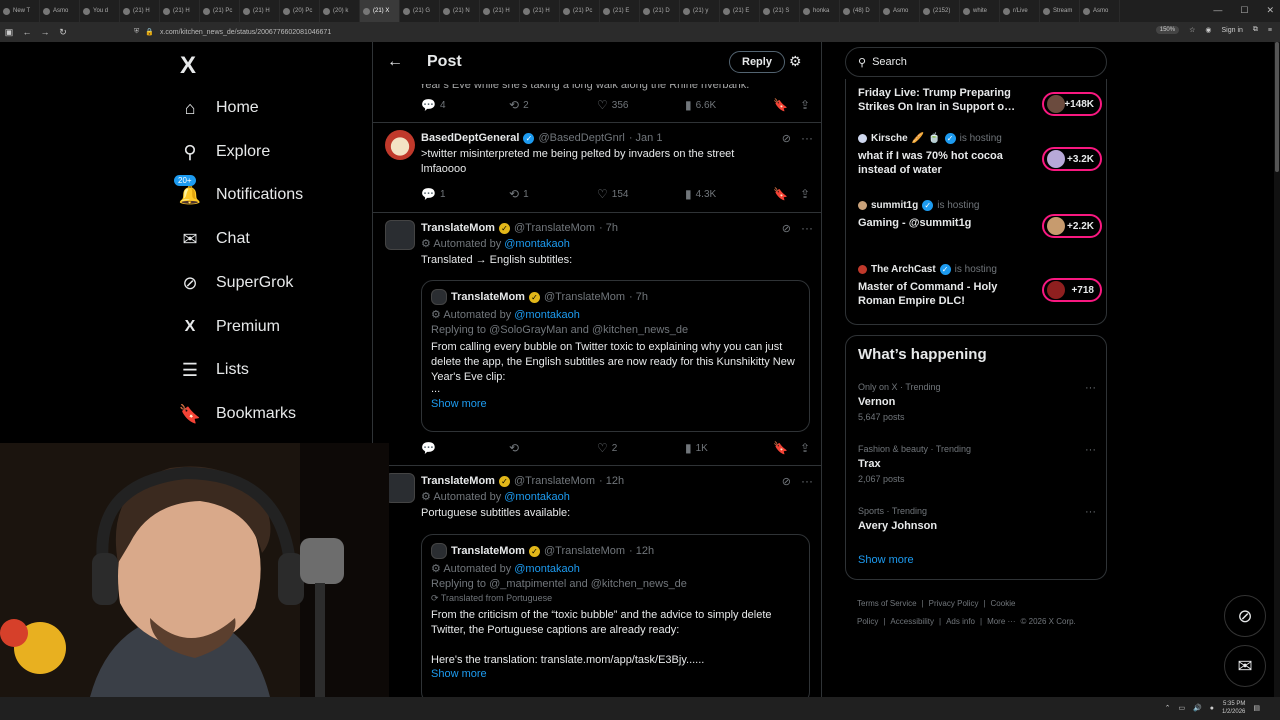 This screenshot has width=1280, height=720. What do you see at coordinates (780, 194) in the screenshot?
I see `bookmark-action: 🔖` at bounding box center [780, 194].